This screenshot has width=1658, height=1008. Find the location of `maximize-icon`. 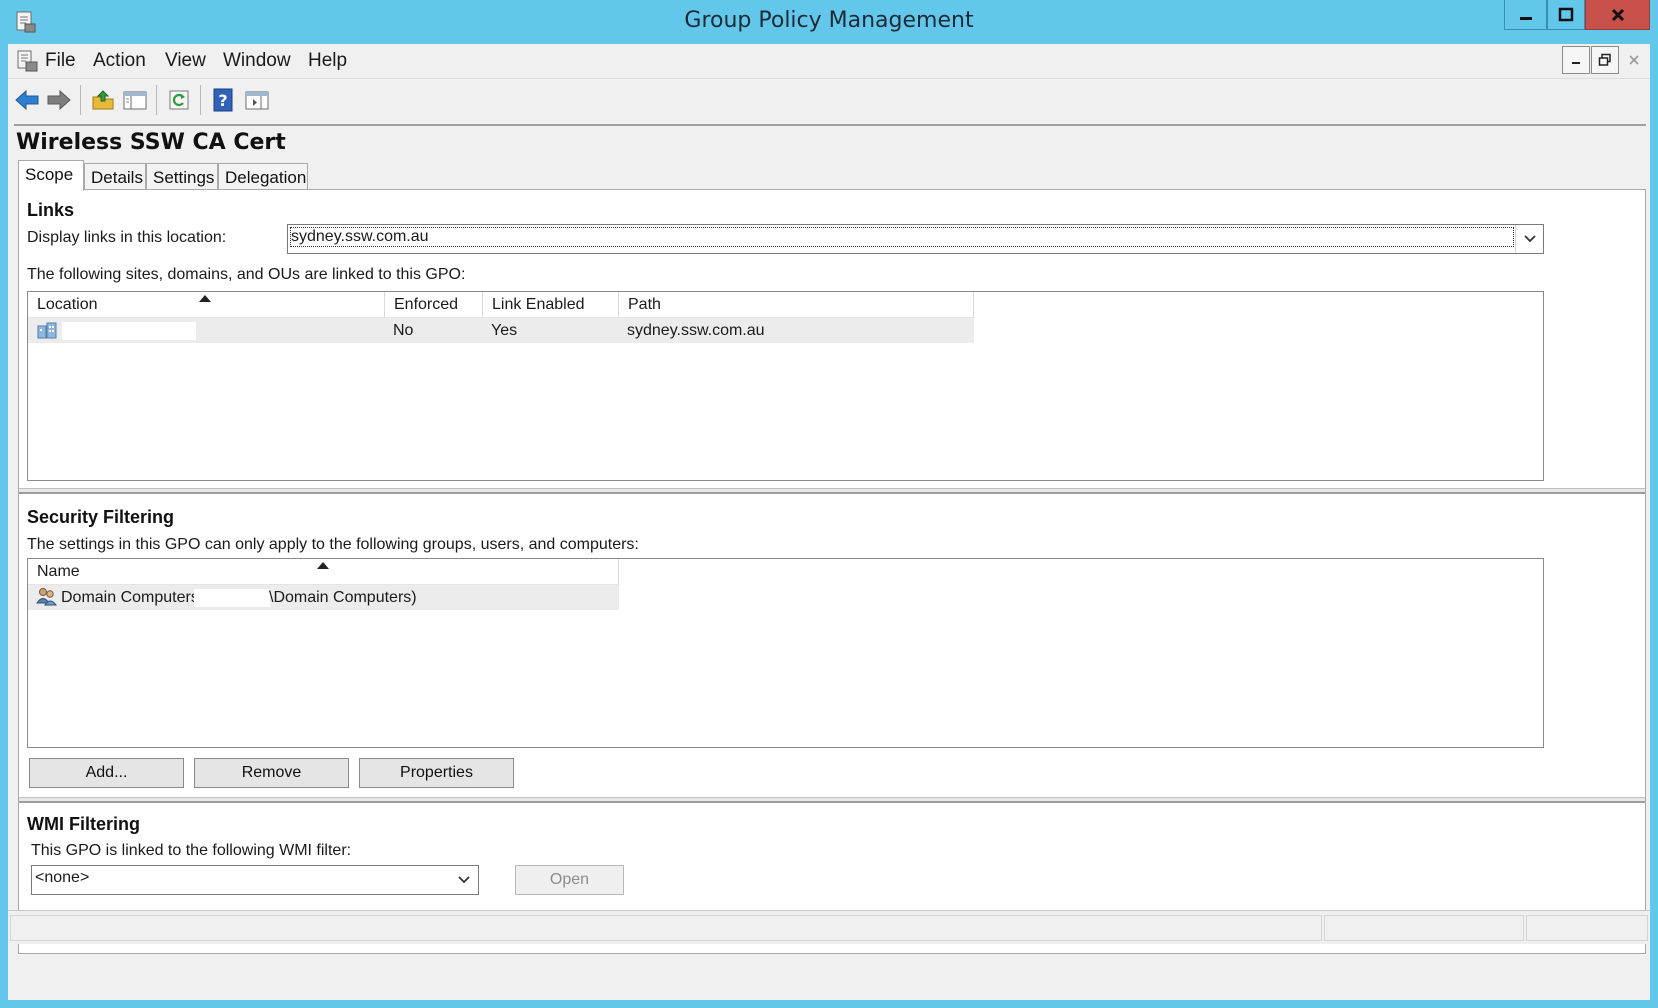

maximize-icon is located at coordinates (1566, 14).